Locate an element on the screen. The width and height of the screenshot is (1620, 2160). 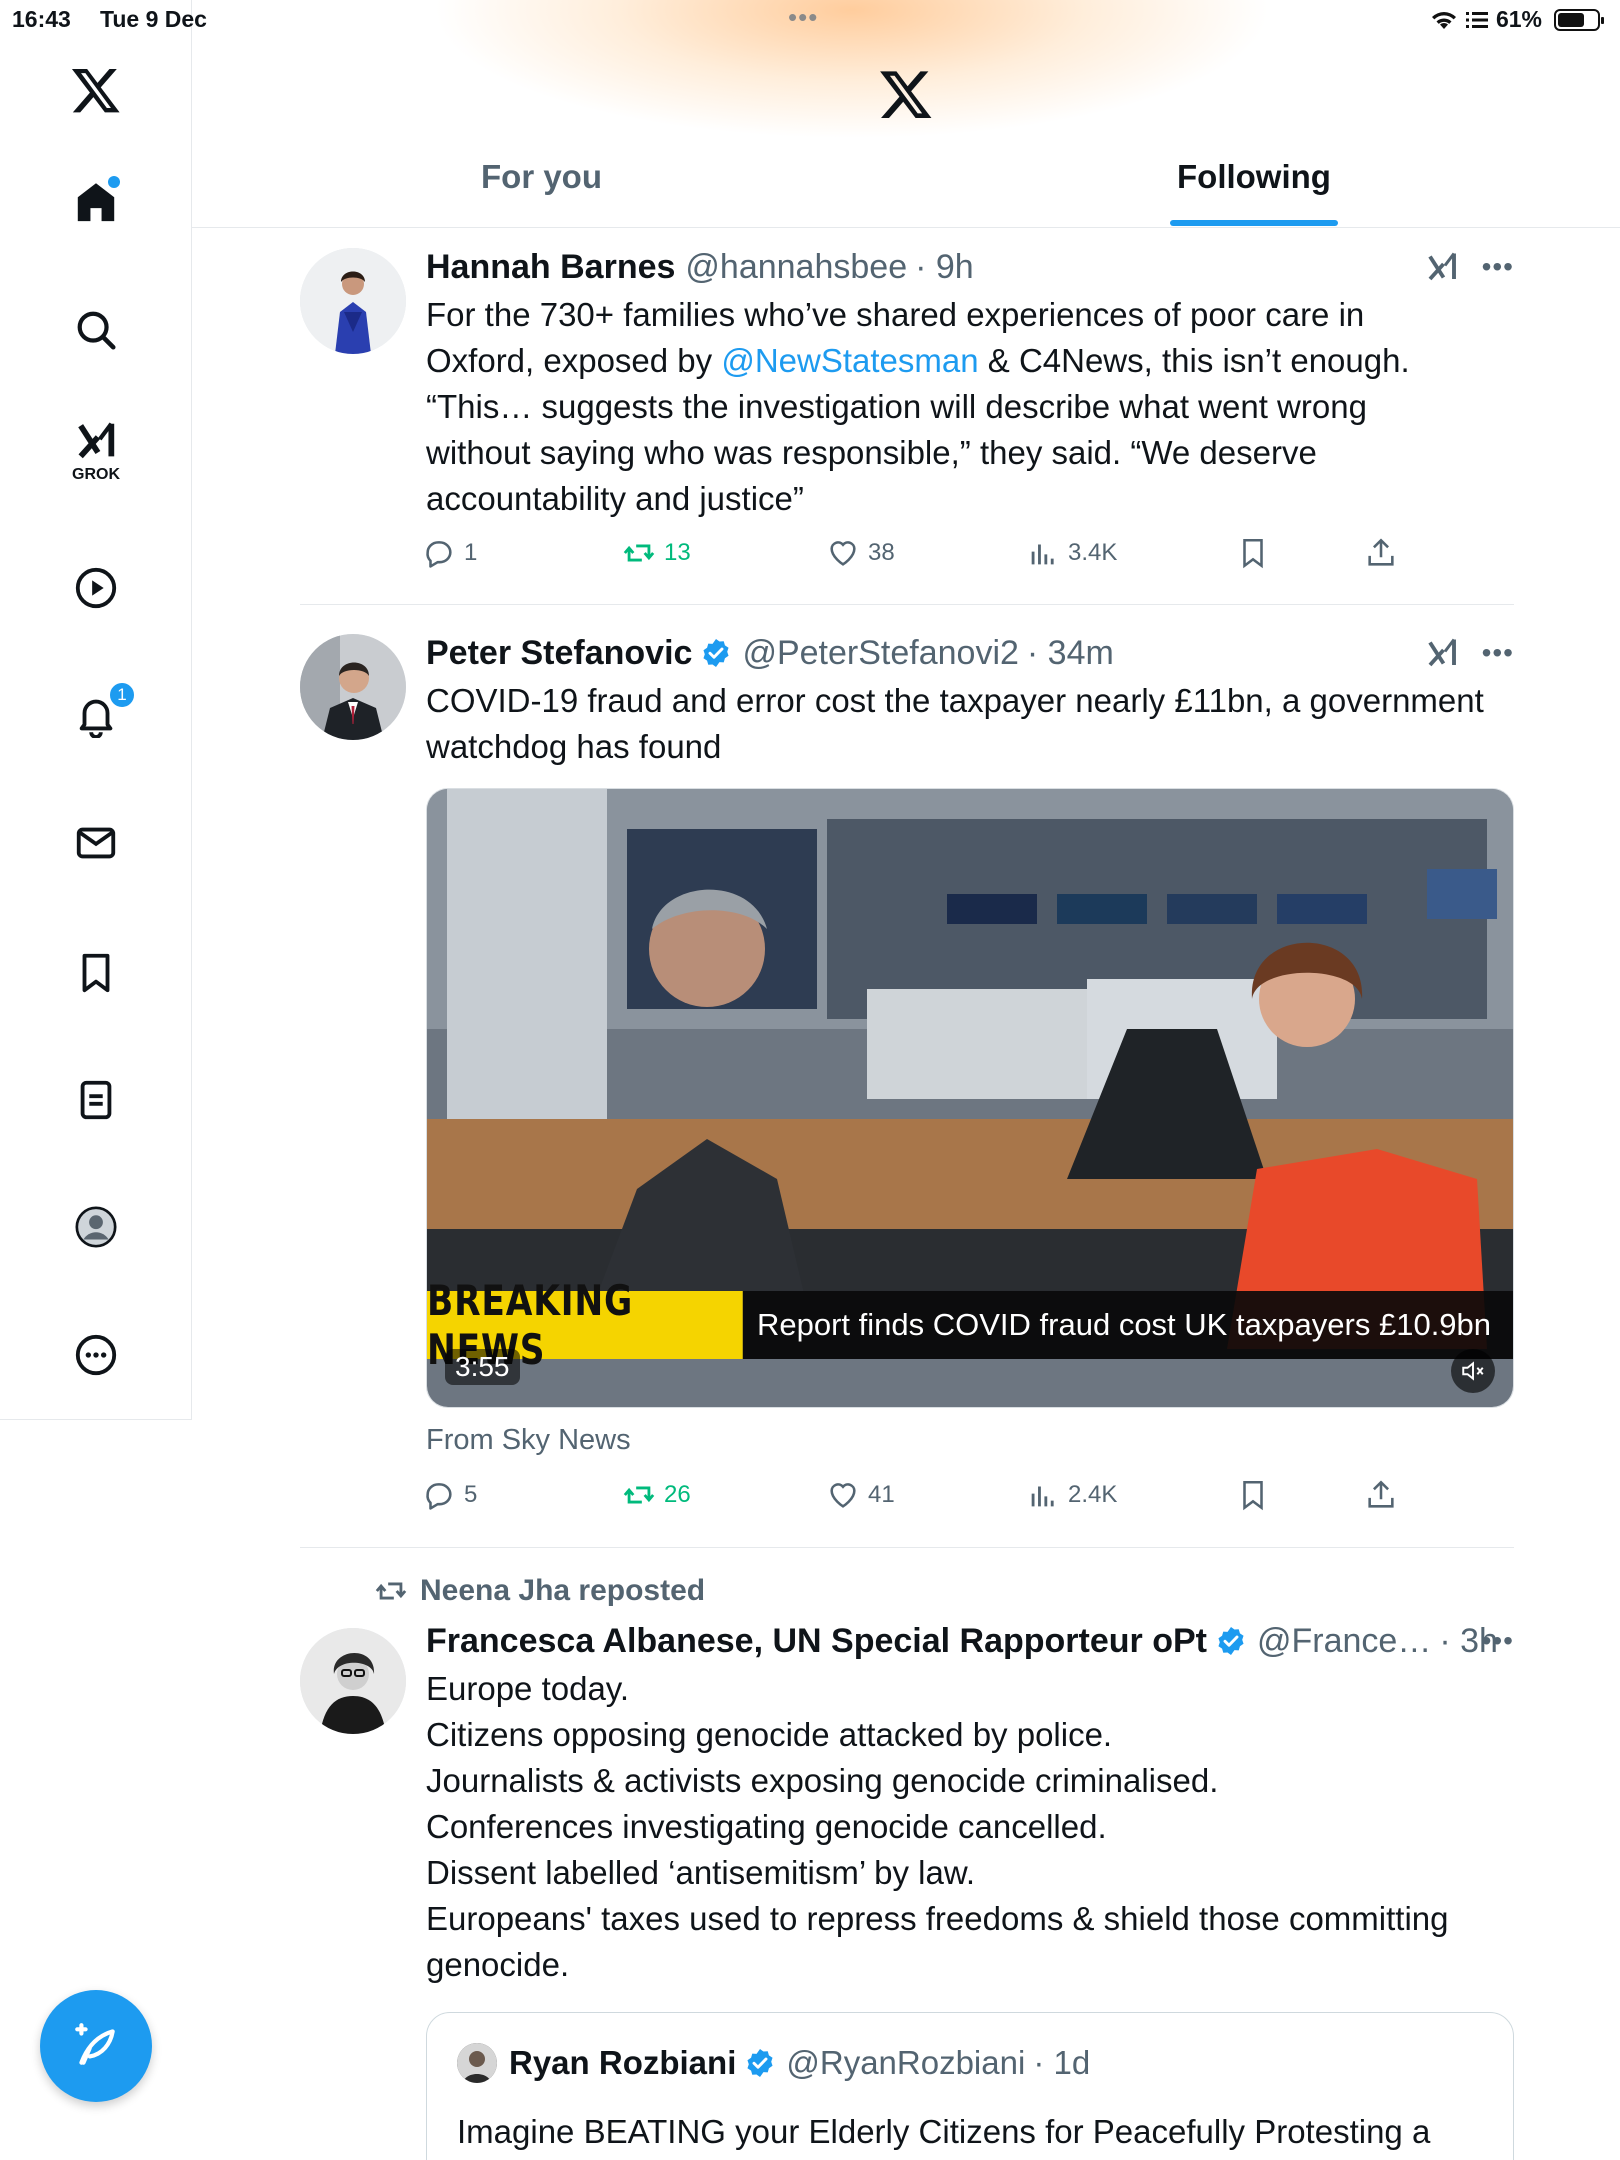
post-actions: 1 13 38 3.4K is located at coordinates (922, 556).